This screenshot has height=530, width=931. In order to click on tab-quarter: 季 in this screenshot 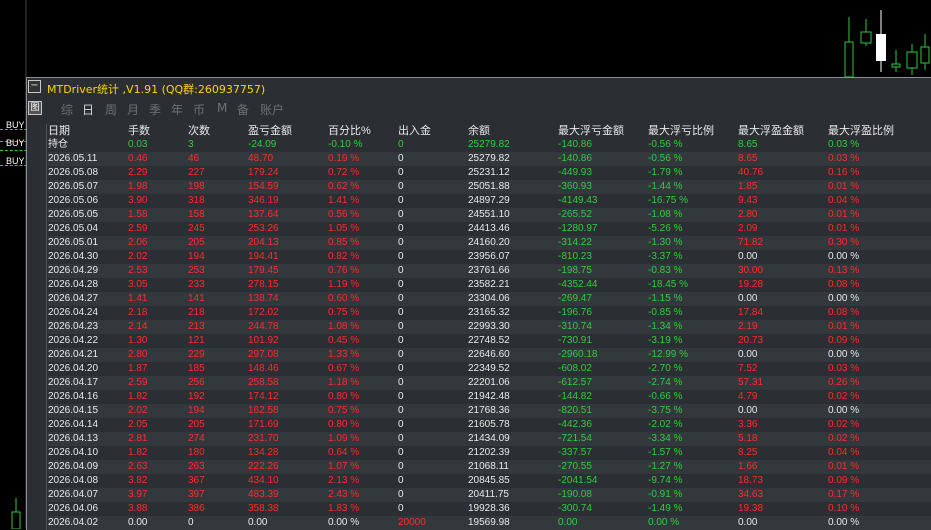, I will do `click(155, 109)`.